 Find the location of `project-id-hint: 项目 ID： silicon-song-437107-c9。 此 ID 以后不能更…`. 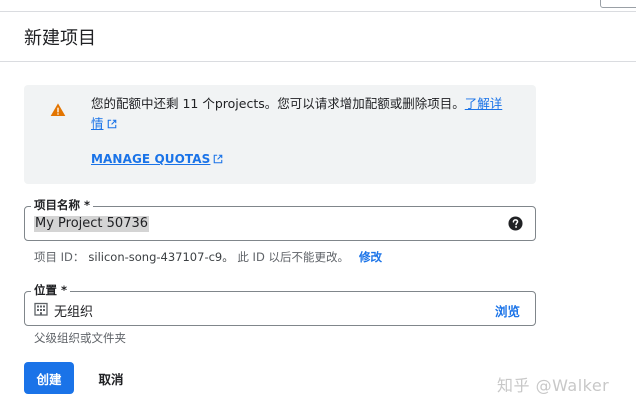

project-id-hint: 项目 ID： silicon-song-437107-c9。 此 ID 以后不能更… is located at coordinates (208, 257).